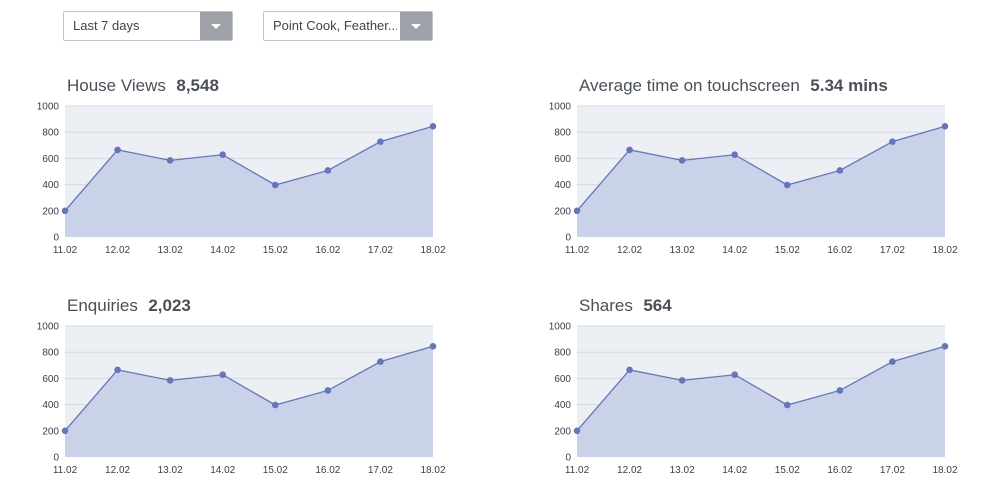 The width and height of the screenshot is (1000, 496). Describe the element at coordinates (102, 305) in the screenshot. I see `chart-title: Enquiries` at that location.